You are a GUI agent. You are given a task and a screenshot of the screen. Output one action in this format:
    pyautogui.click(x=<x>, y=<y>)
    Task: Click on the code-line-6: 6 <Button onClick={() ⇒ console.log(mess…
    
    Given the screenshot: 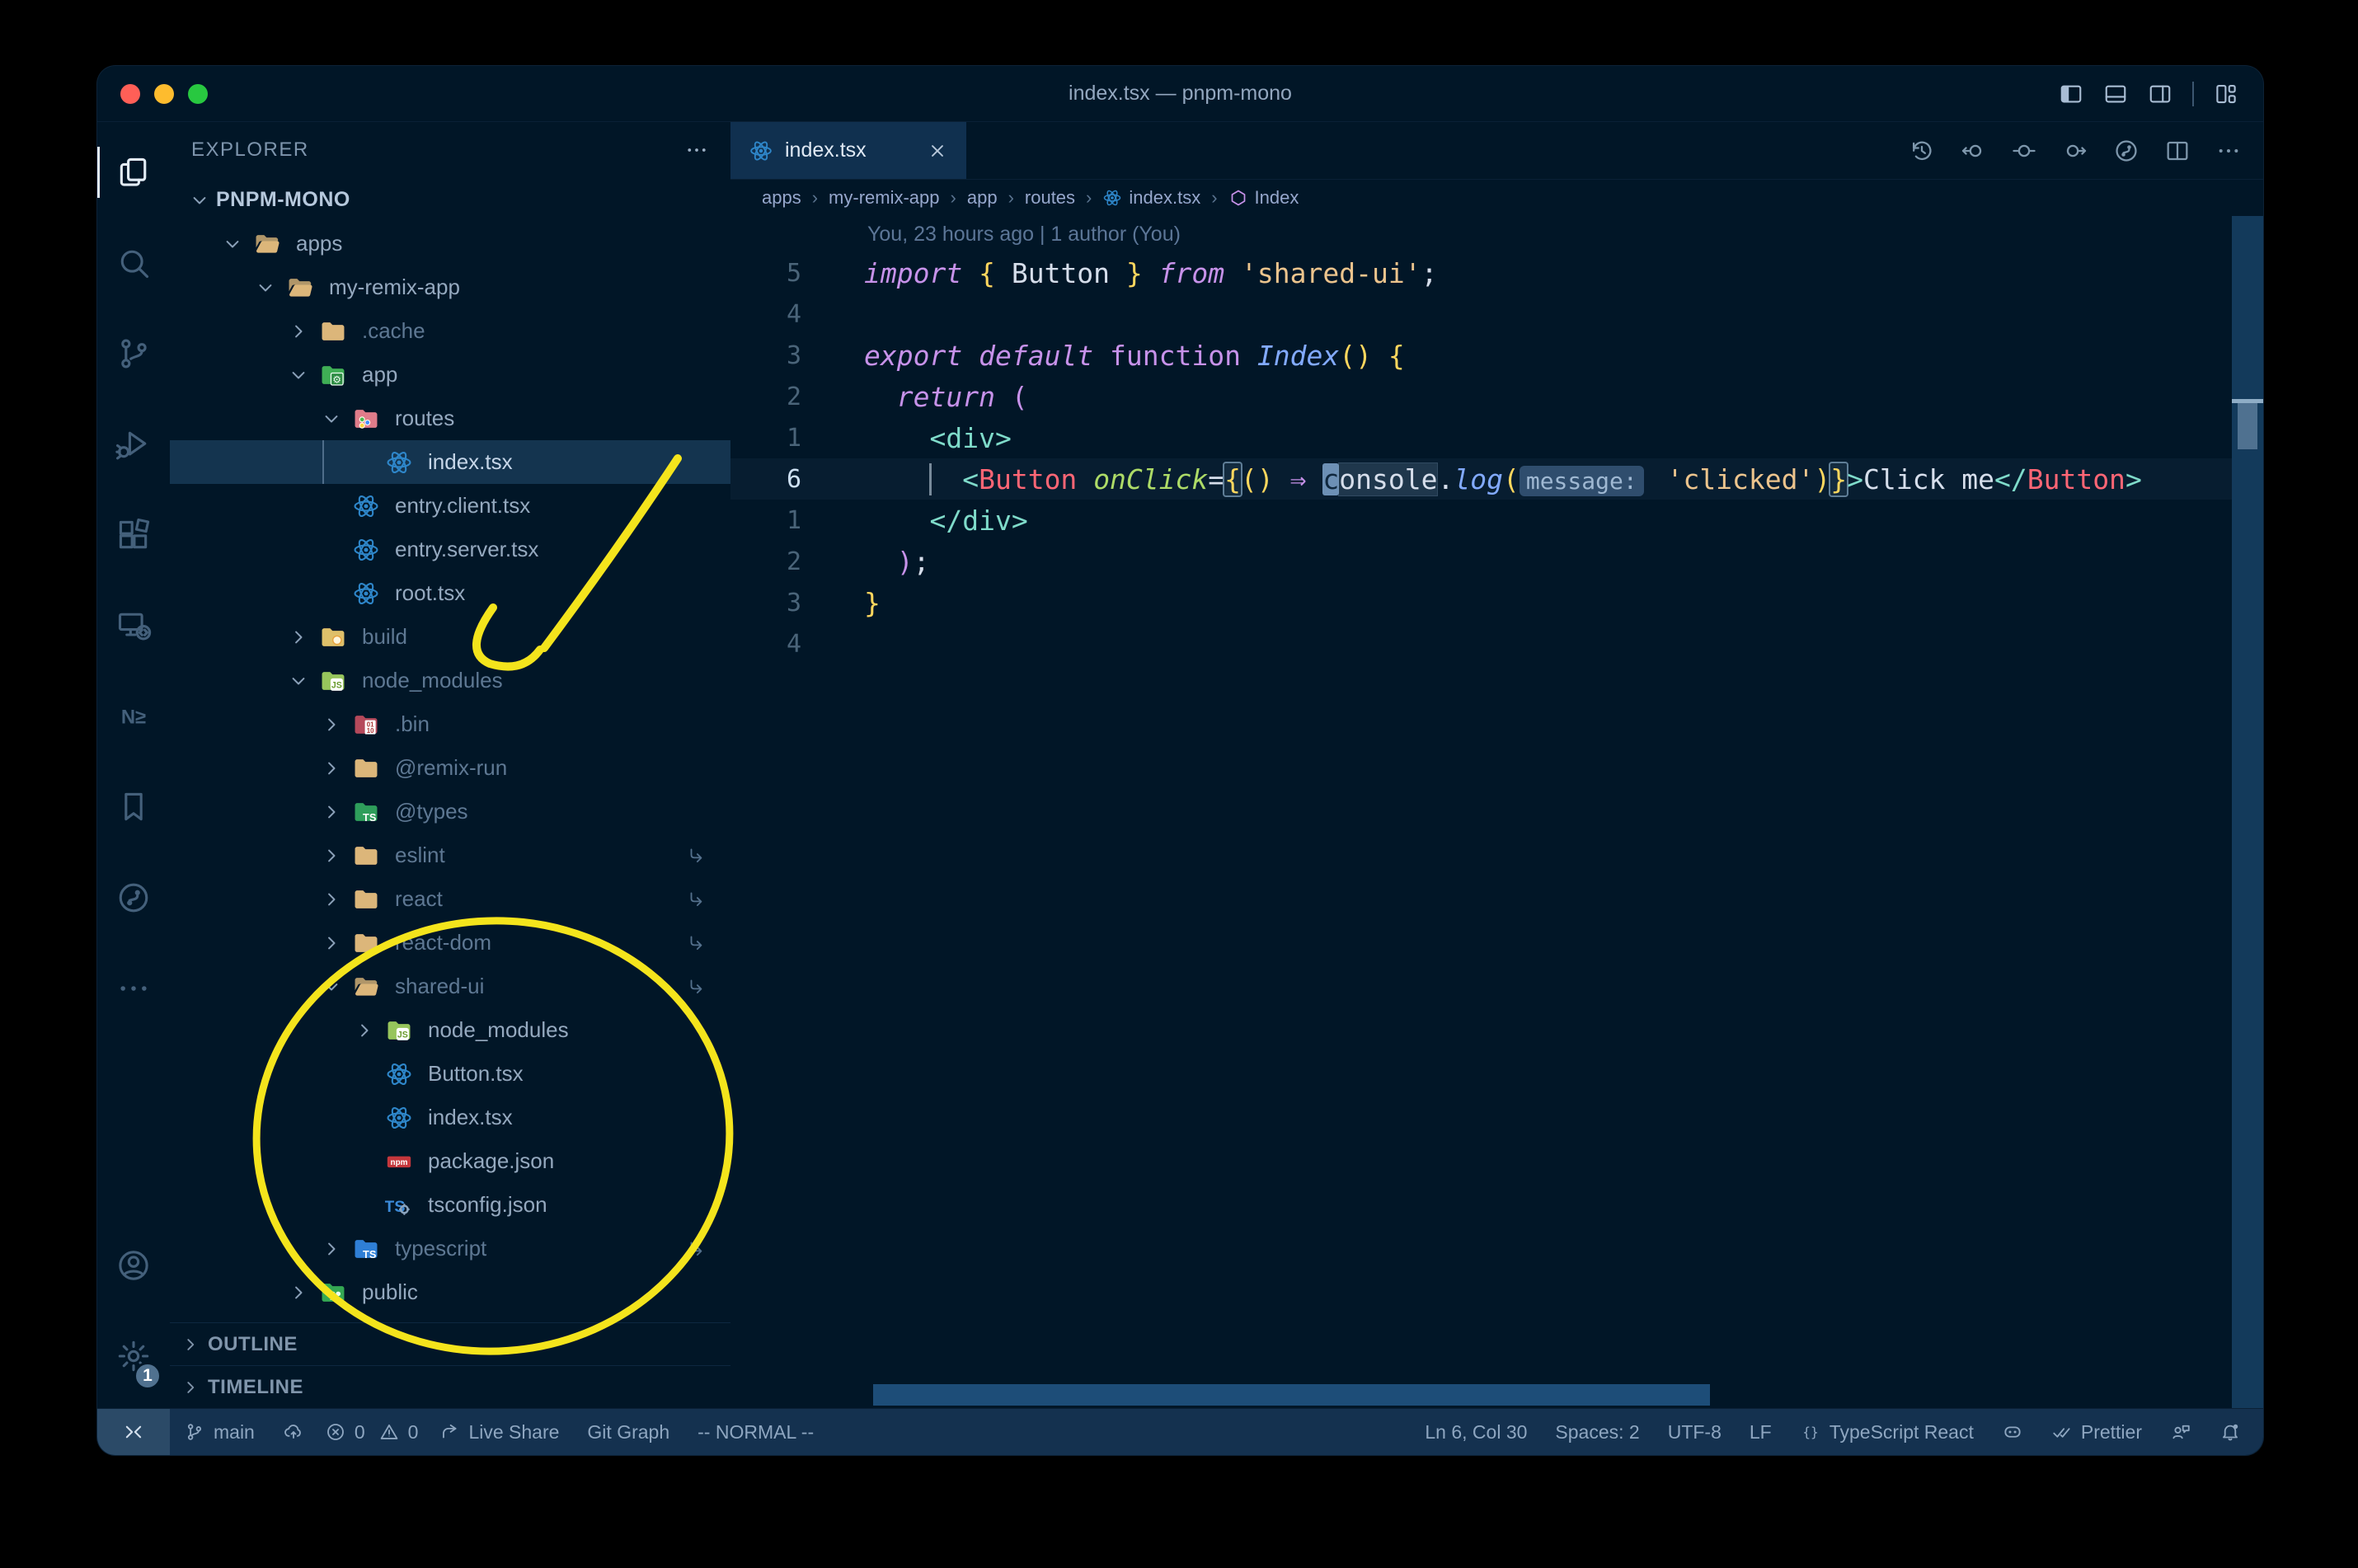 What is the action you would take?
    pyautogui.click(x=1497, y=479)
    